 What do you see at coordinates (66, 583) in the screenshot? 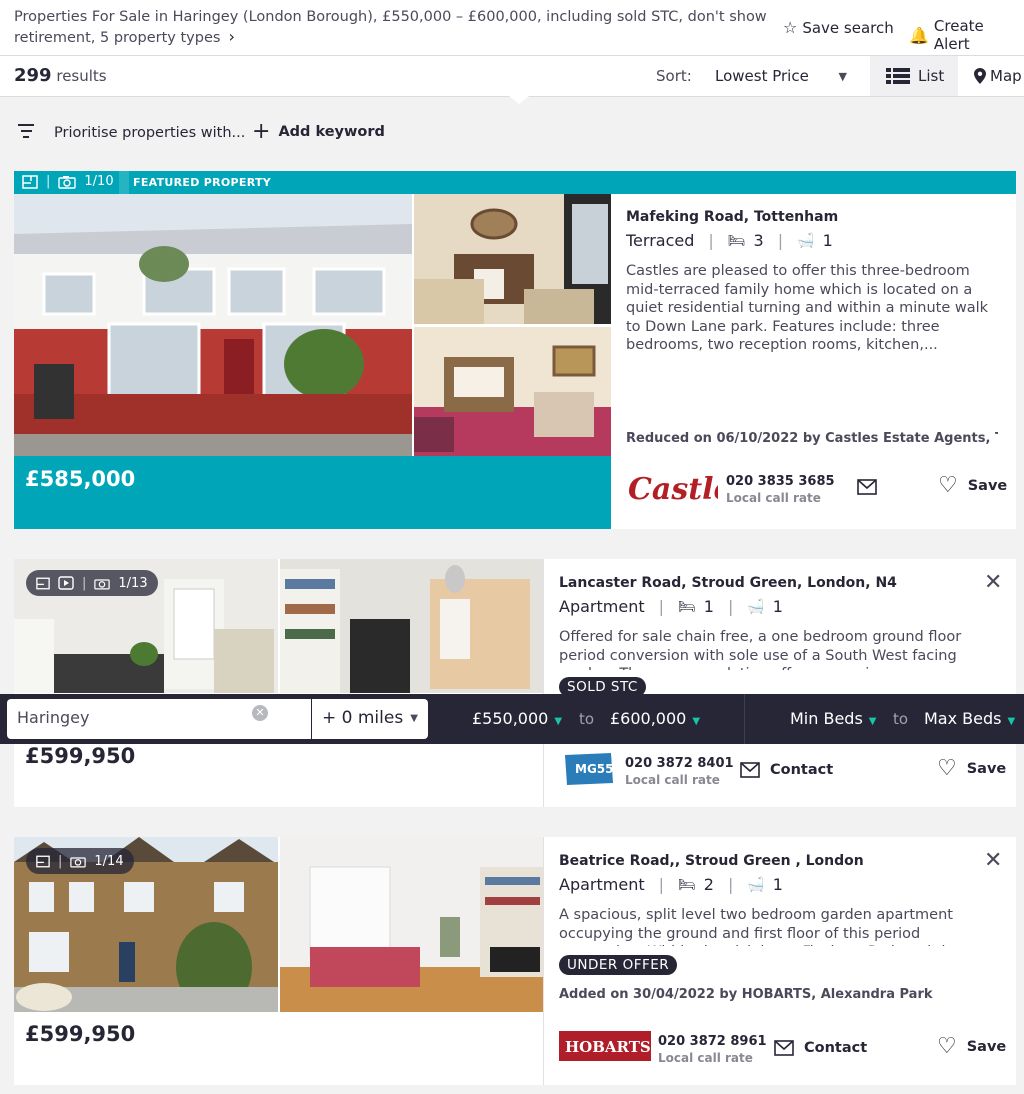
I see `video-icon` at bounding box center [66, 583].